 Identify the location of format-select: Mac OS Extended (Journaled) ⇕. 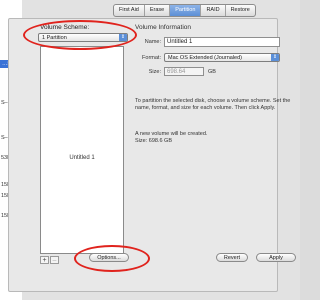
(222, 57).